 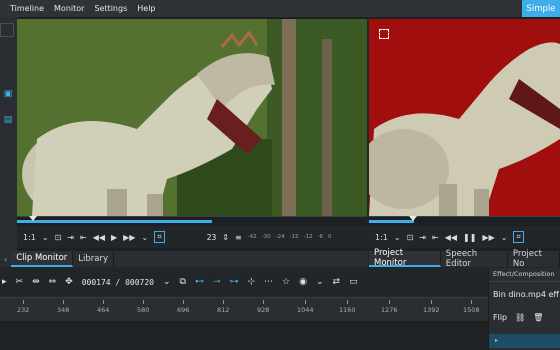 I want to click on screen-icon: ▭, so click(x=353, y=282).